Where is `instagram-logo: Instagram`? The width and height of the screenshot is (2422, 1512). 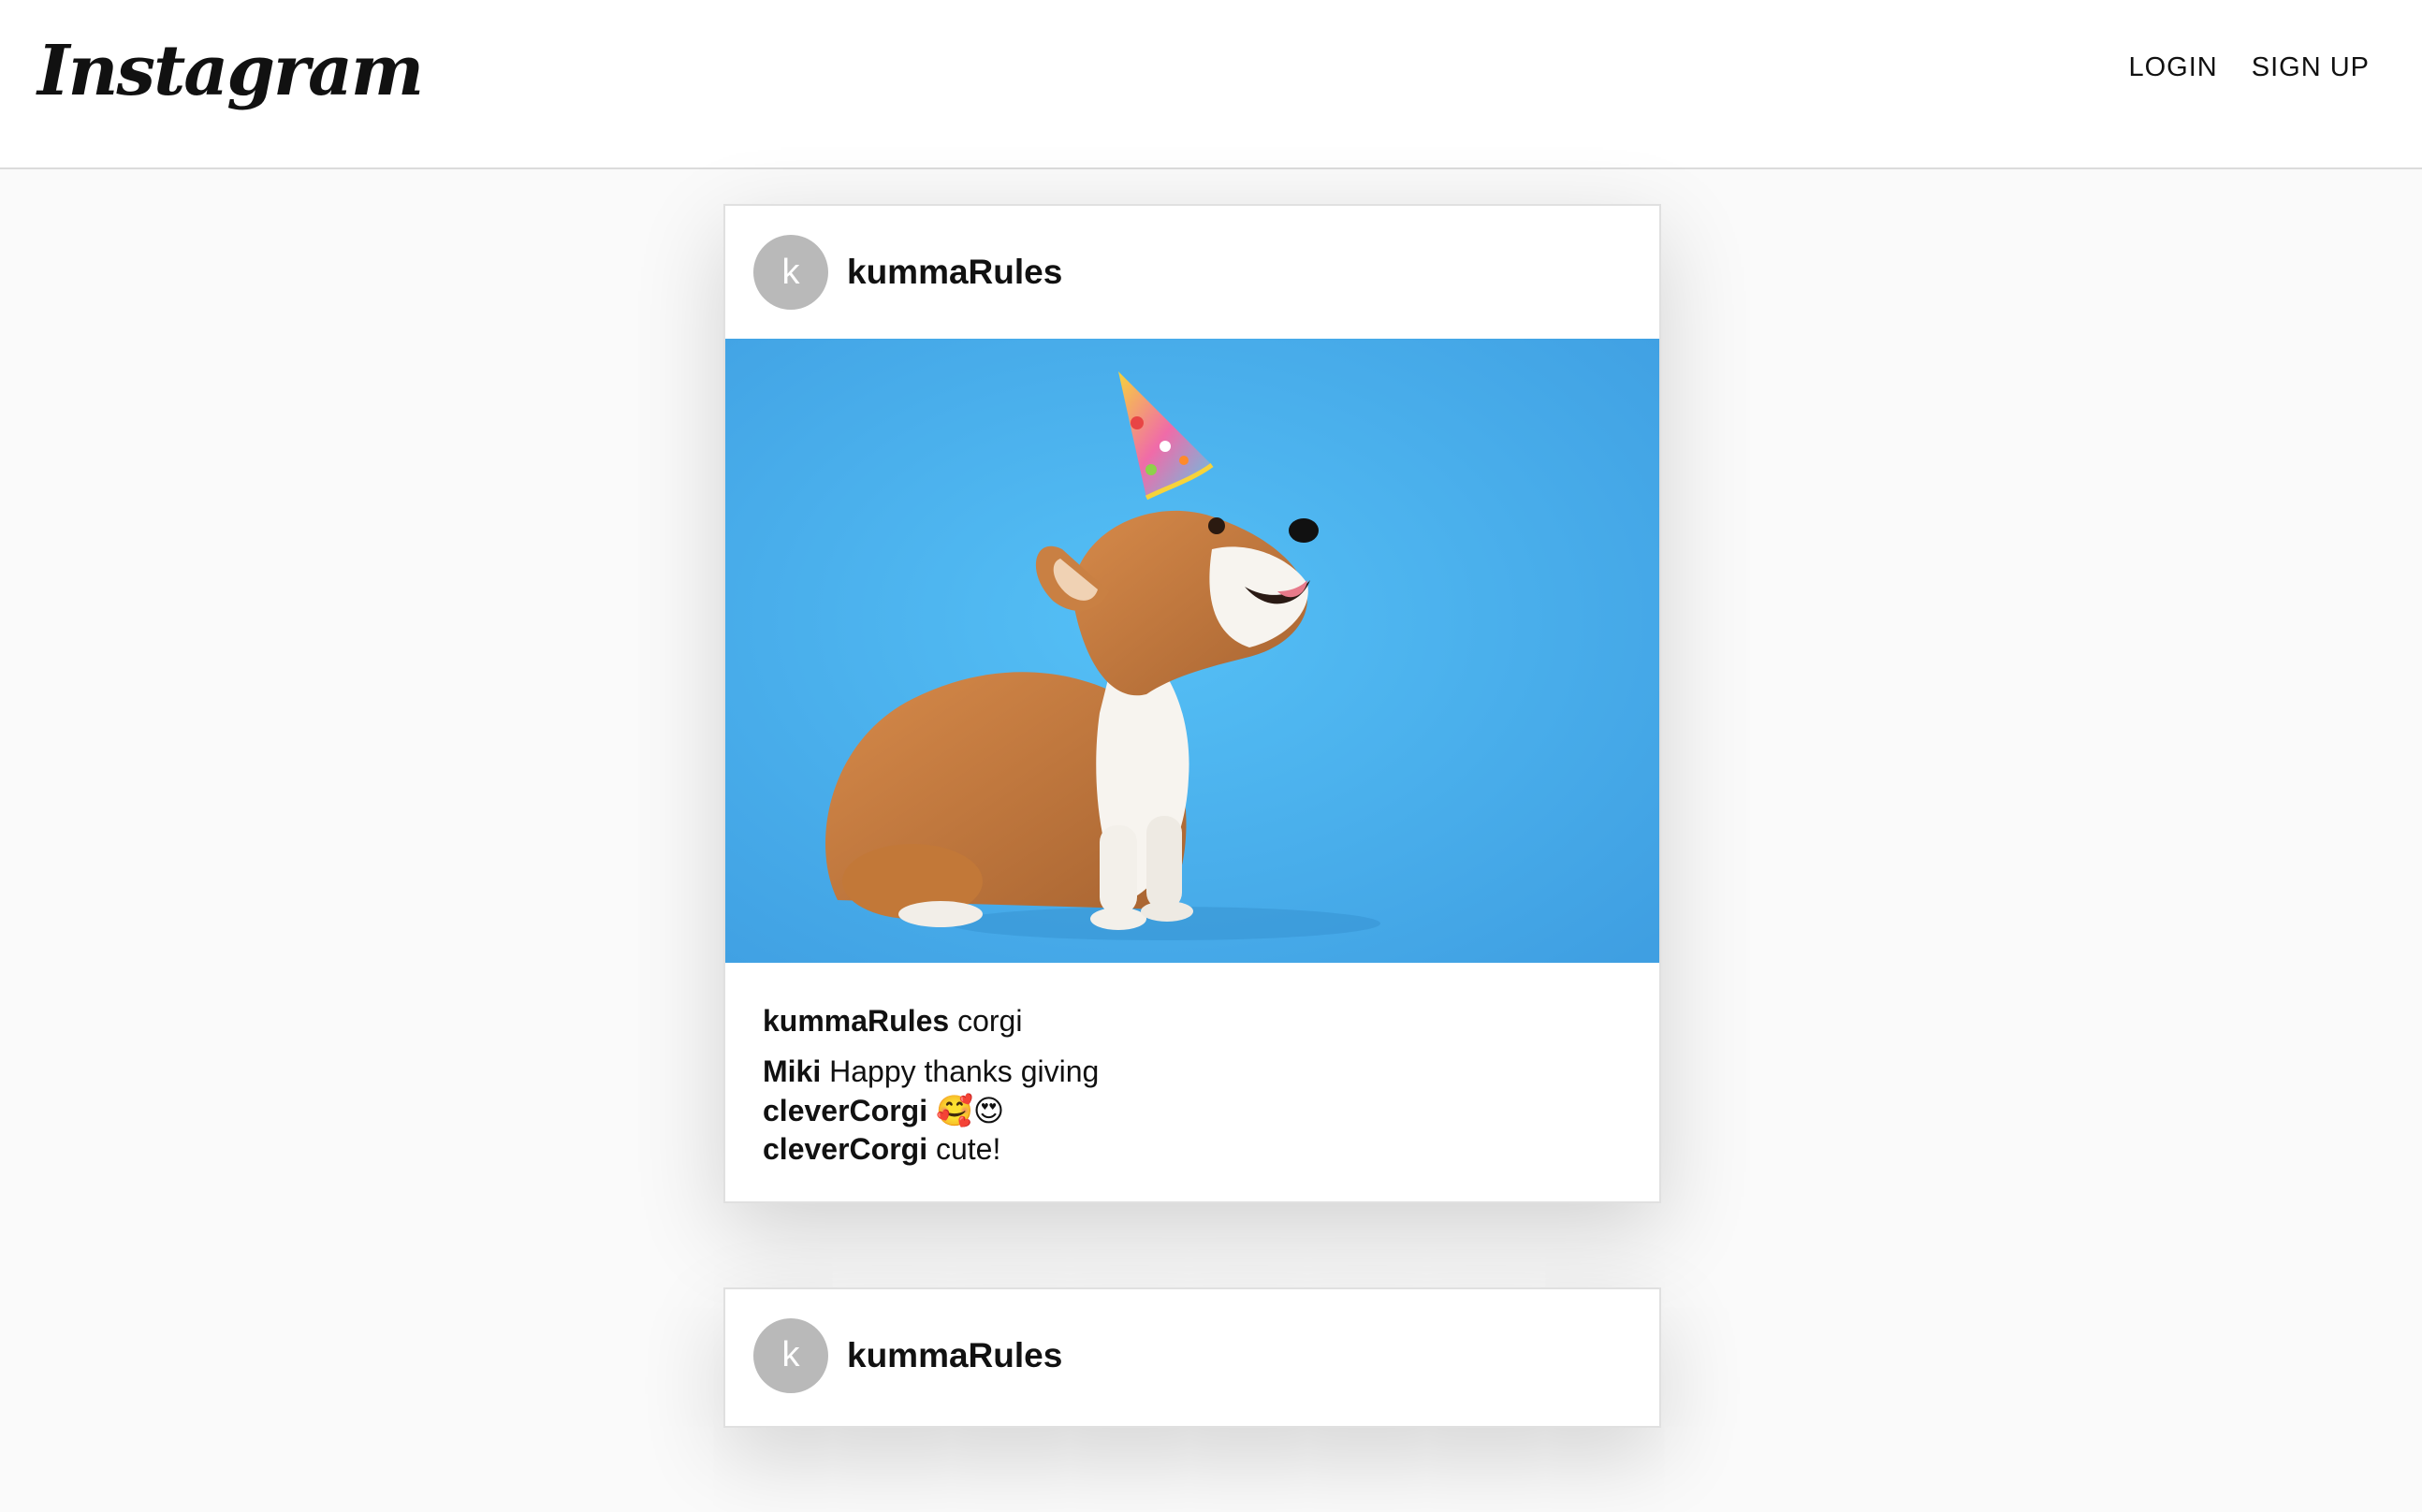
instagram-logo: Instagram is located at coordinates (230, 71).